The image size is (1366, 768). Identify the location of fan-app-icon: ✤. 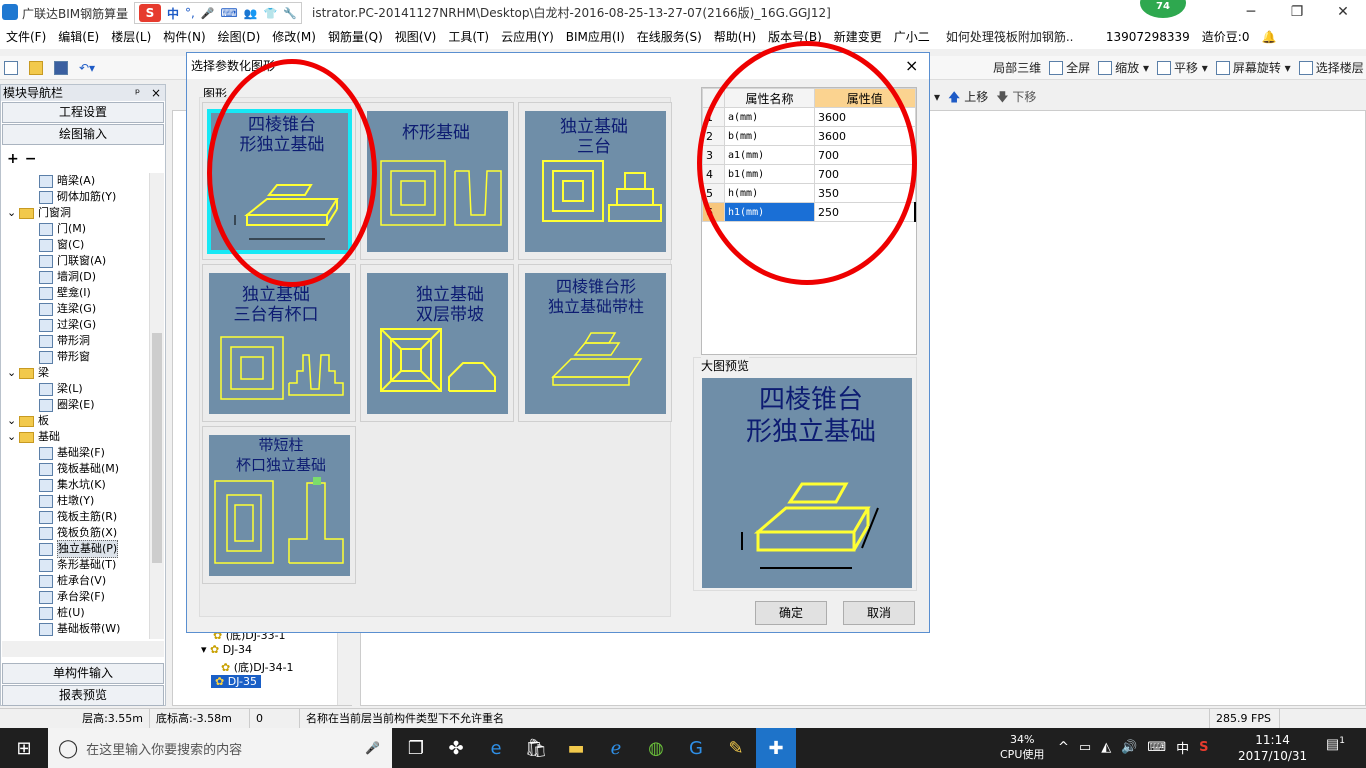
(456, 748).